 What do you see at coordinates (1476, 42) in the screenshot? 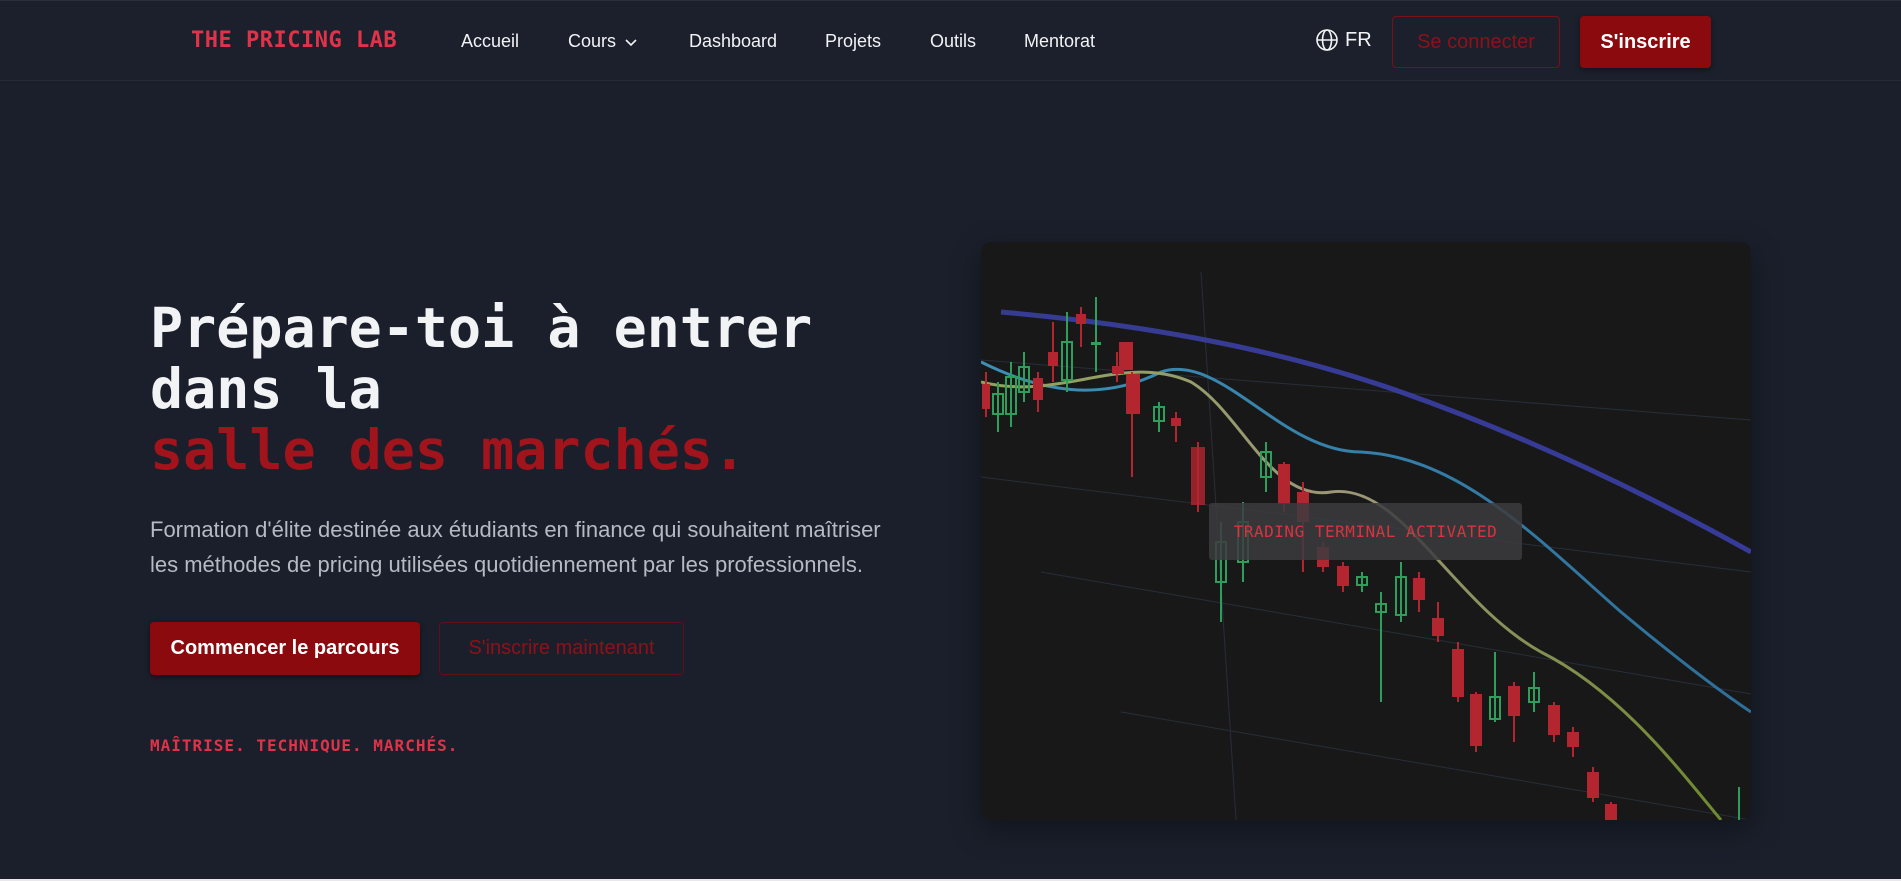
I see `login-button: Se connecter` at bounding box center [1476, 42].